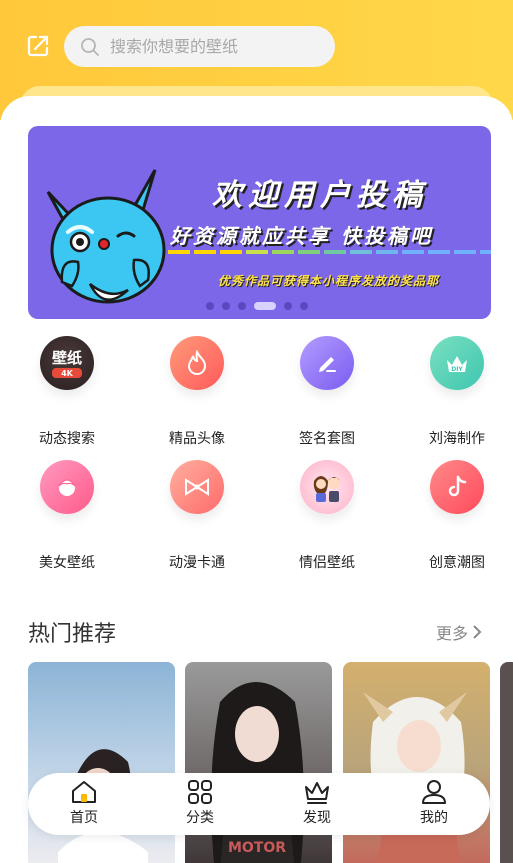 The height and width of the screenshot is (863, 513). What do you see at coordinates (320, 195) in the screenshot?
I see `banner-title: 欢迎用户投稿` at bounding box center [320, 195].